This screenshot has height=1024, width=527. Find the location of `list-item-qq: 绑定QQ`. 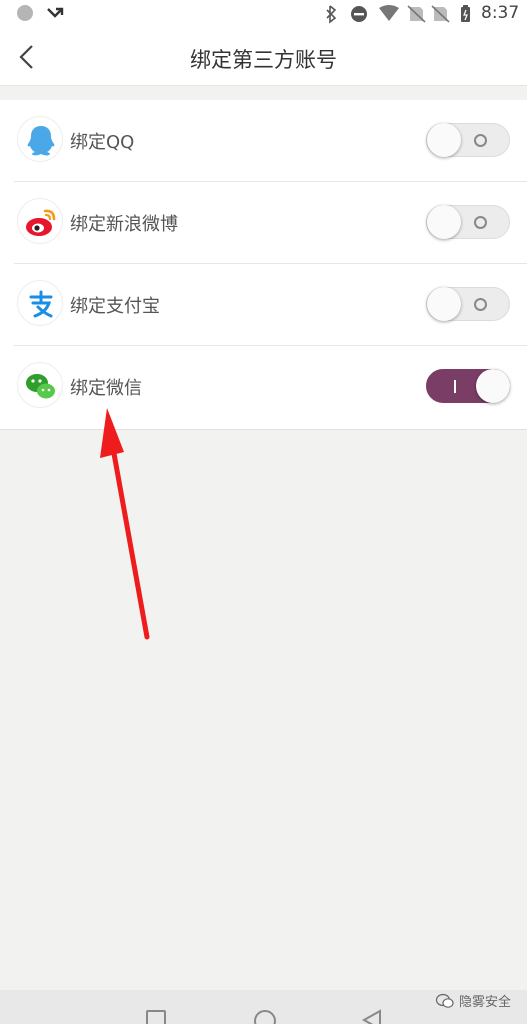

list-item-qq: 绑定QQ is located at coordinates (263, 141).